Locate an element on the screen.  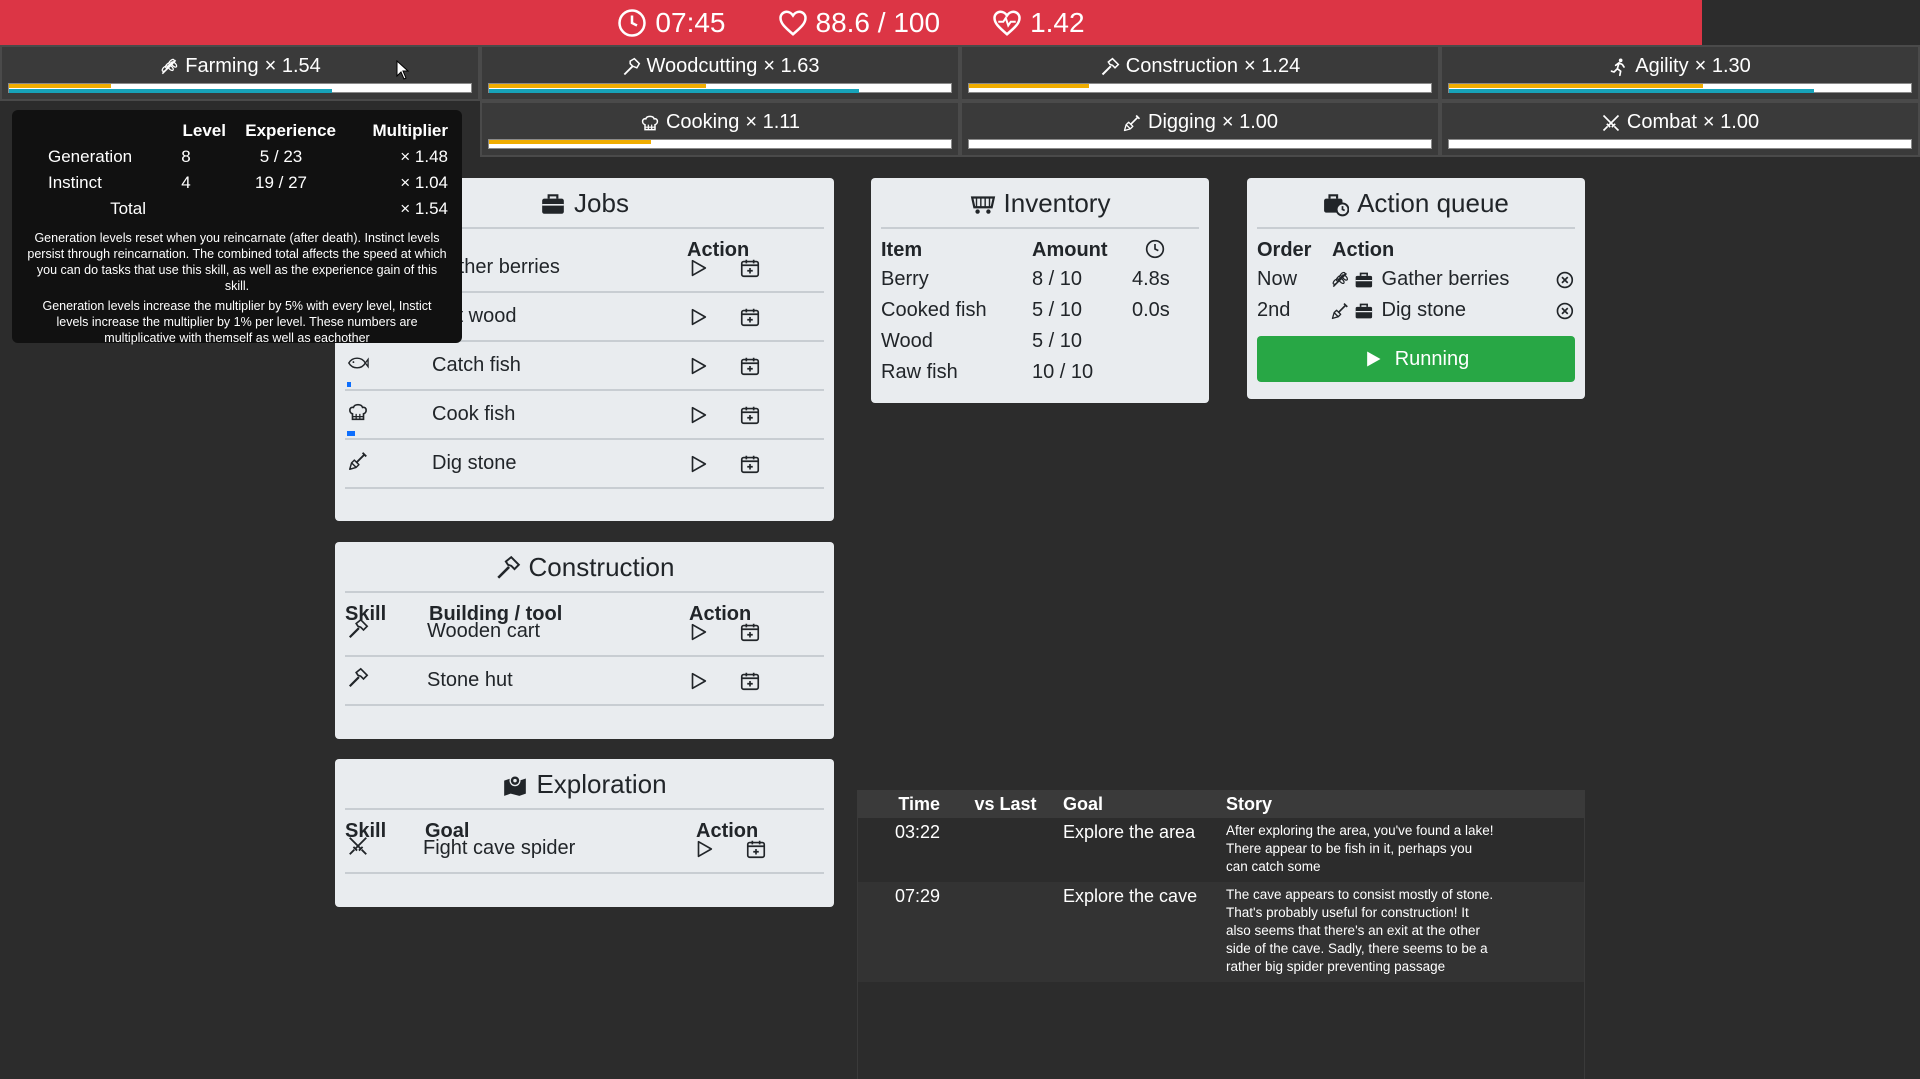
tooltip-row-multiplier: × 1.48 is located at coordinates (424, 156).